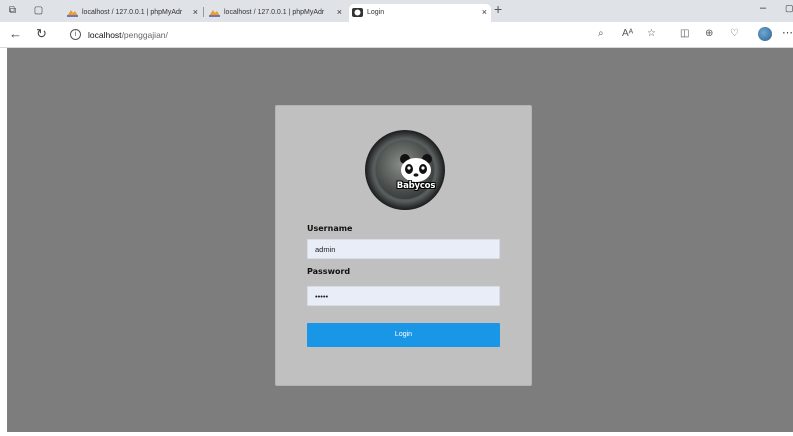 The height and width of the screenshot is (436, 793). Describe the element at coordinates (41, 34) in the screenshot. I see `refresh-icon: ↻` at that location.